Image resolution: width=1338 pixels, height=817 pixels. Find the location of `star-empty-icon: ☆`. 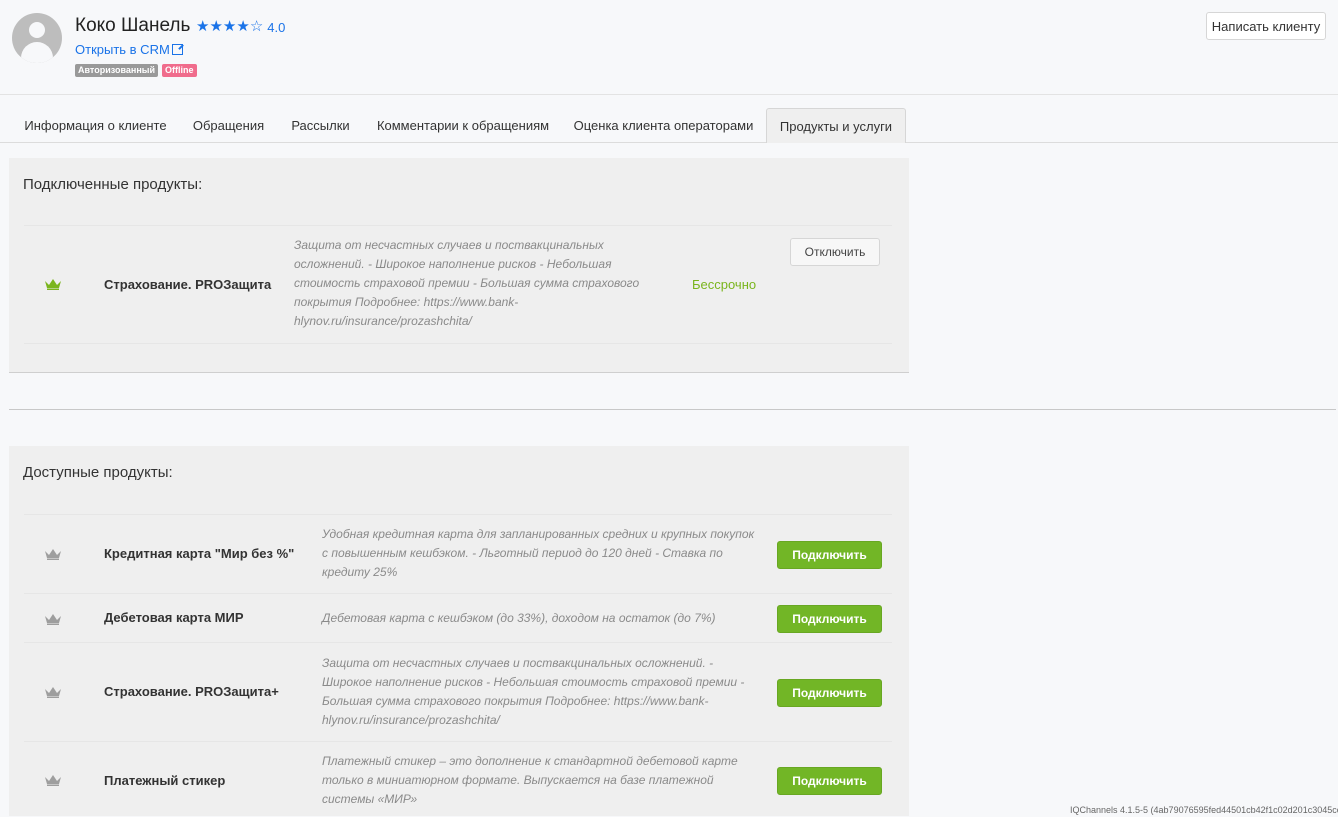

star-empty-icon: ☆ is located at coordinates (256, 26).